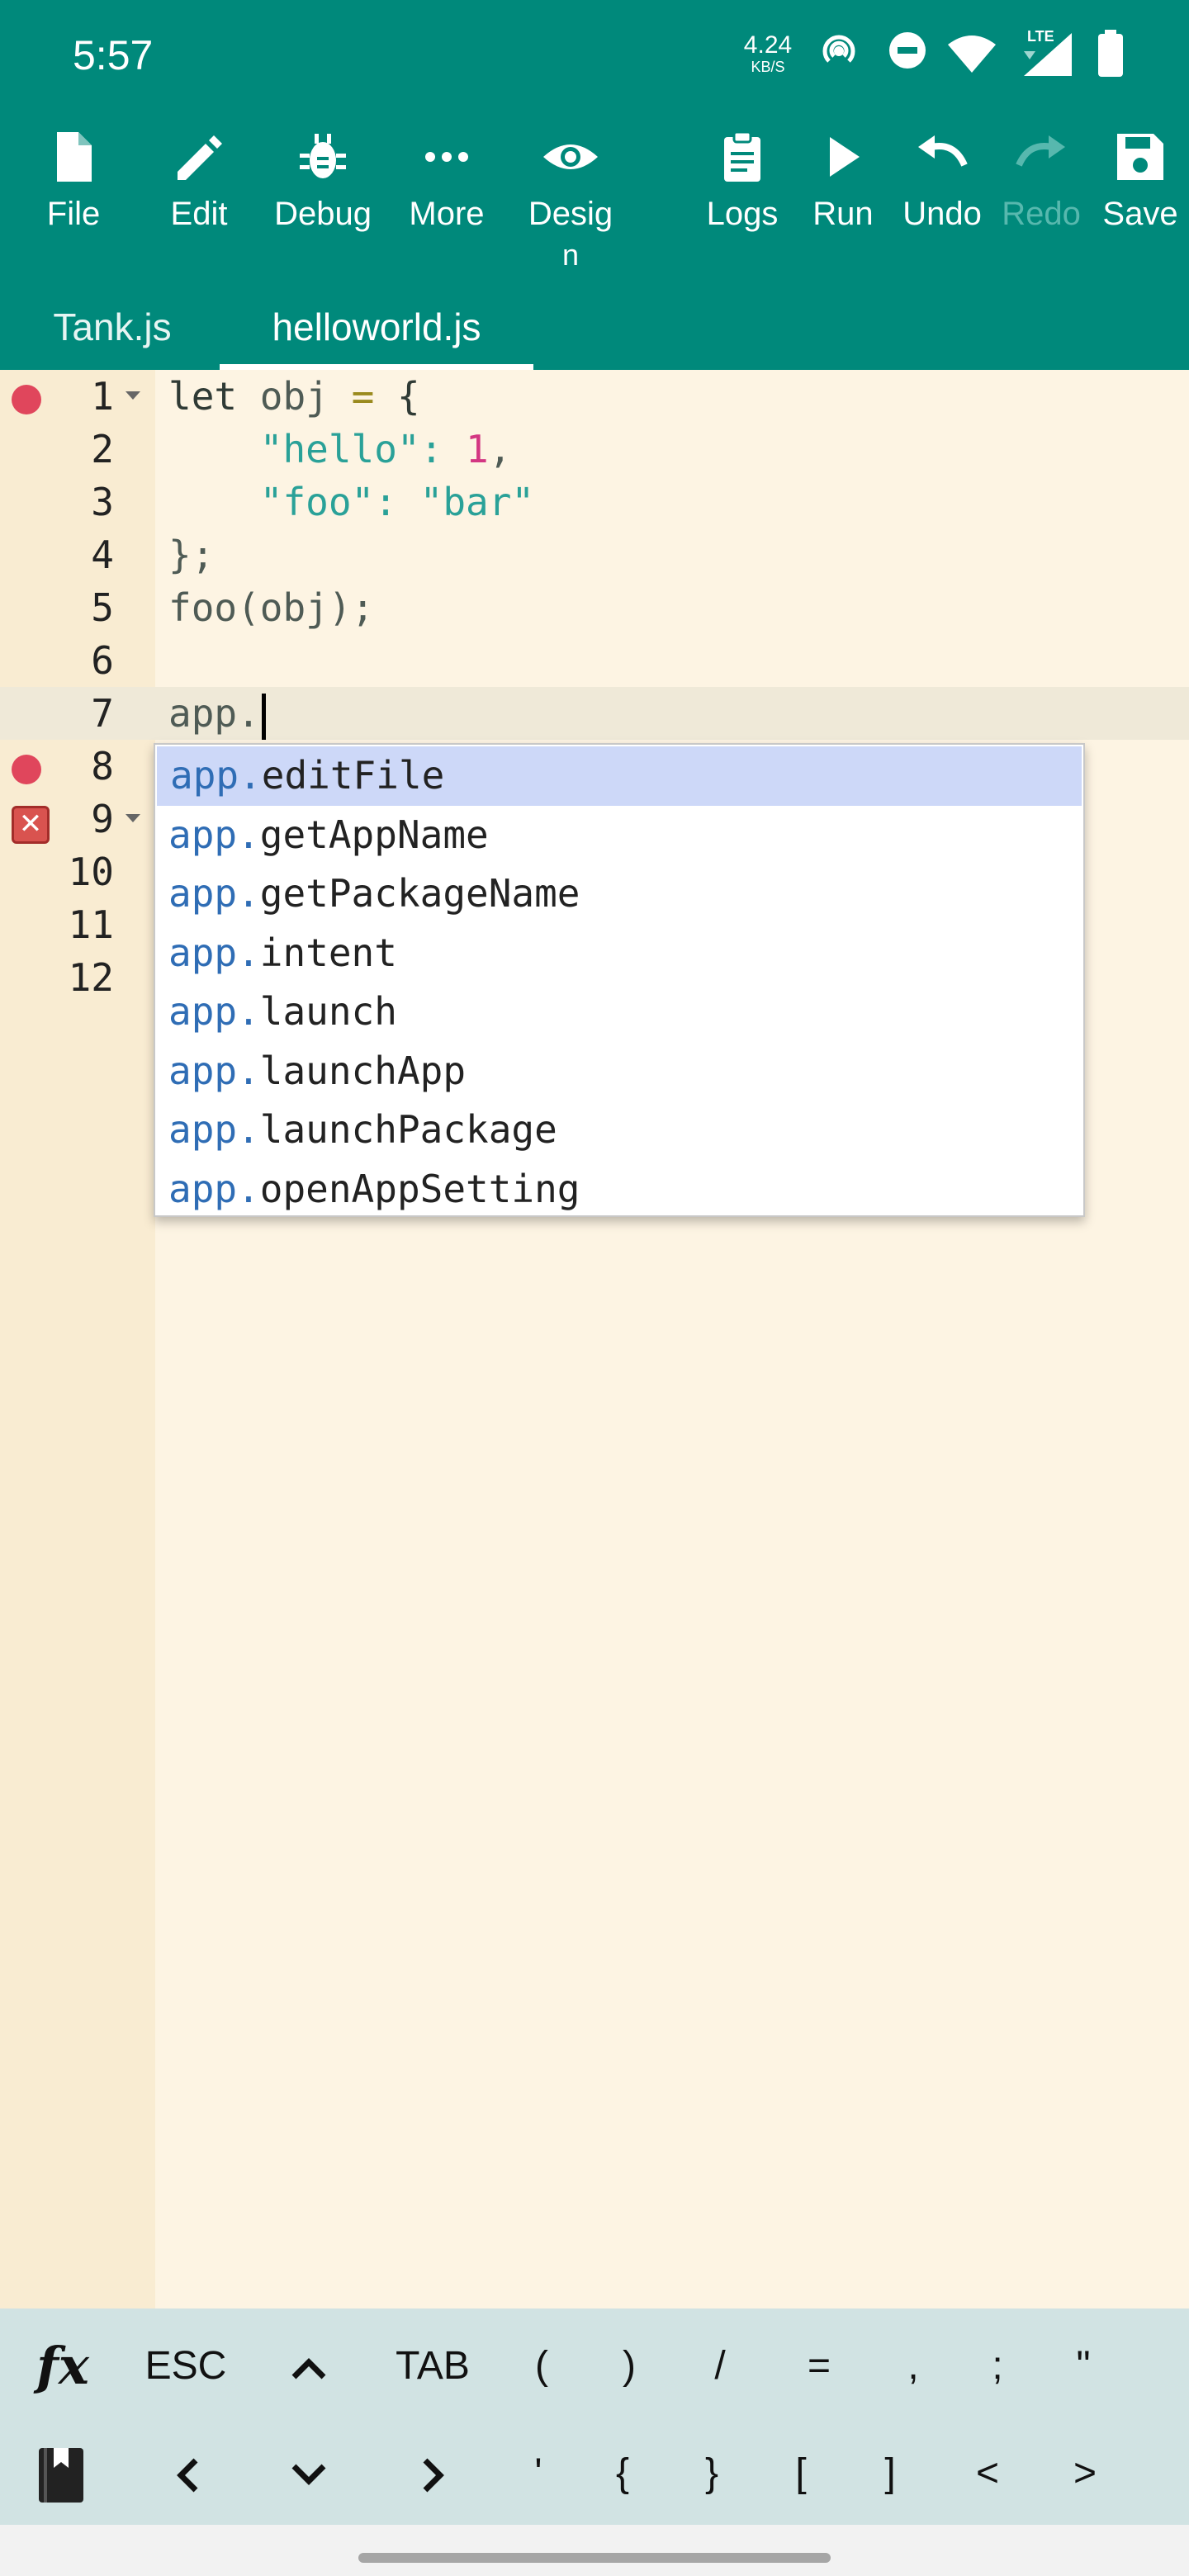 The height and width of the screenshot is (2576, 1189). Describe the element at coordinates (374, 834) in the screenshot. I see `autocomplete-label: getAppName` at that location.